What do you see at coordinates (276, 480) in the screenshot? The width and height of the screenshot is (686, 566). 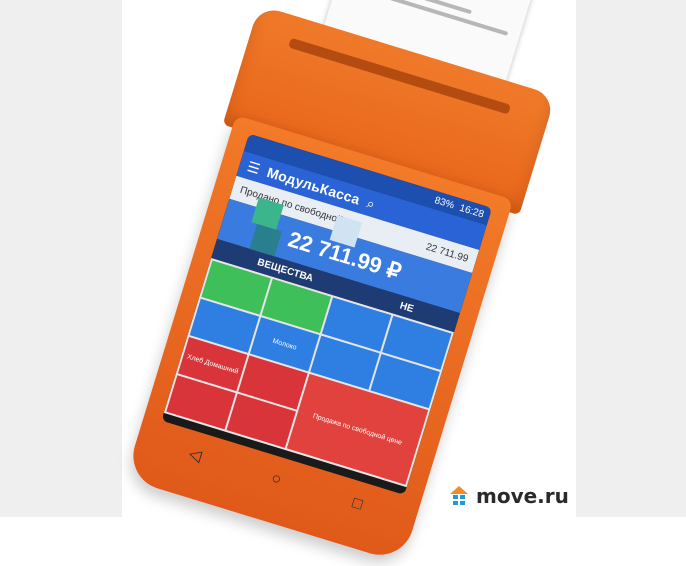 I see `home-icon: ○` at bounding box center [276, 480].